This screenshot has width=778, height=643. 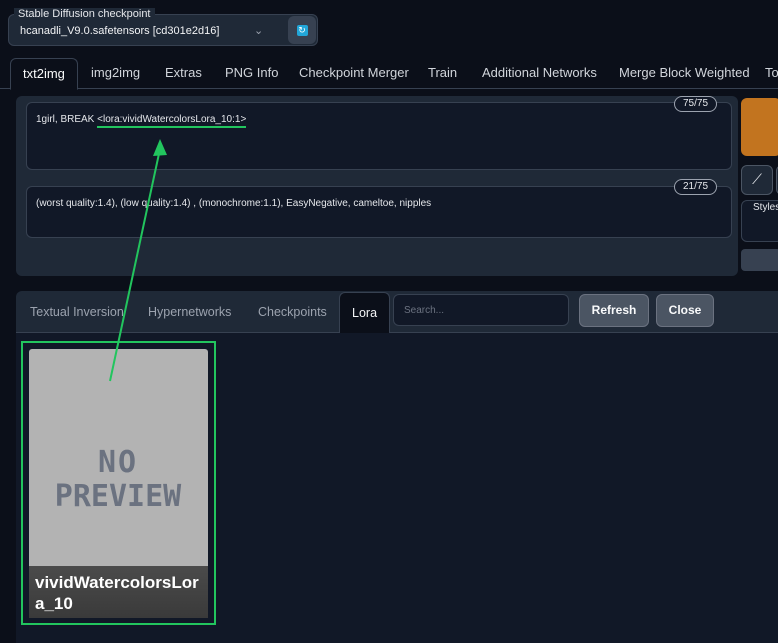 I want to click on arrow-head, so click(x=160, y=147).